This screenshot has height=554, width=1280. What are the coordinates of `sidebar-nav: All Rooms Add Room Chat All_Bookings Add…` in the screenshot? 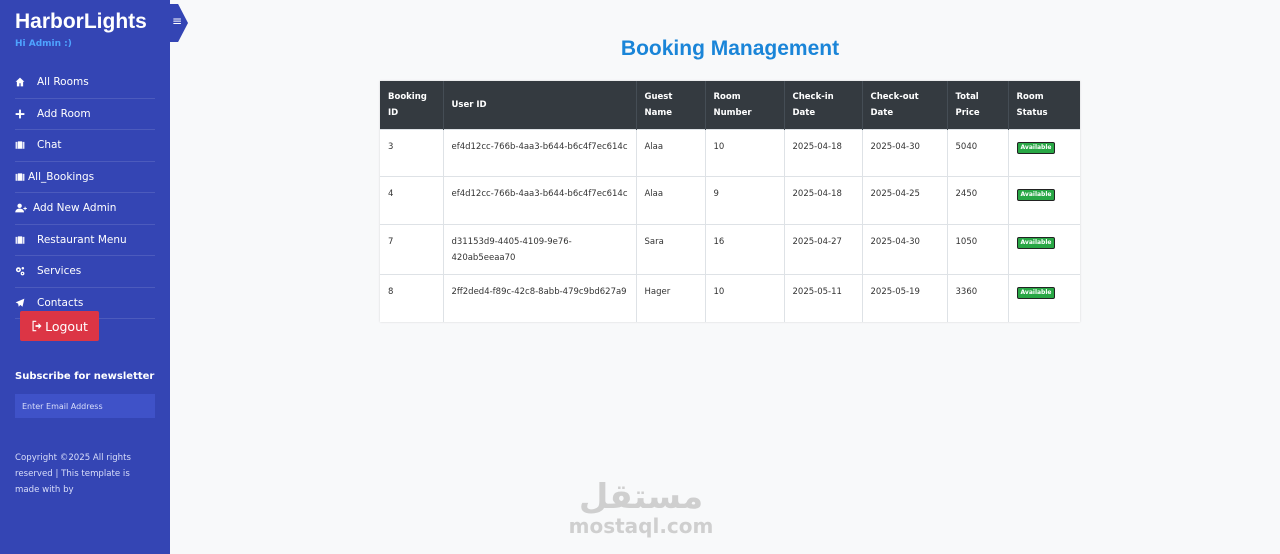 It's located at (85, 193).